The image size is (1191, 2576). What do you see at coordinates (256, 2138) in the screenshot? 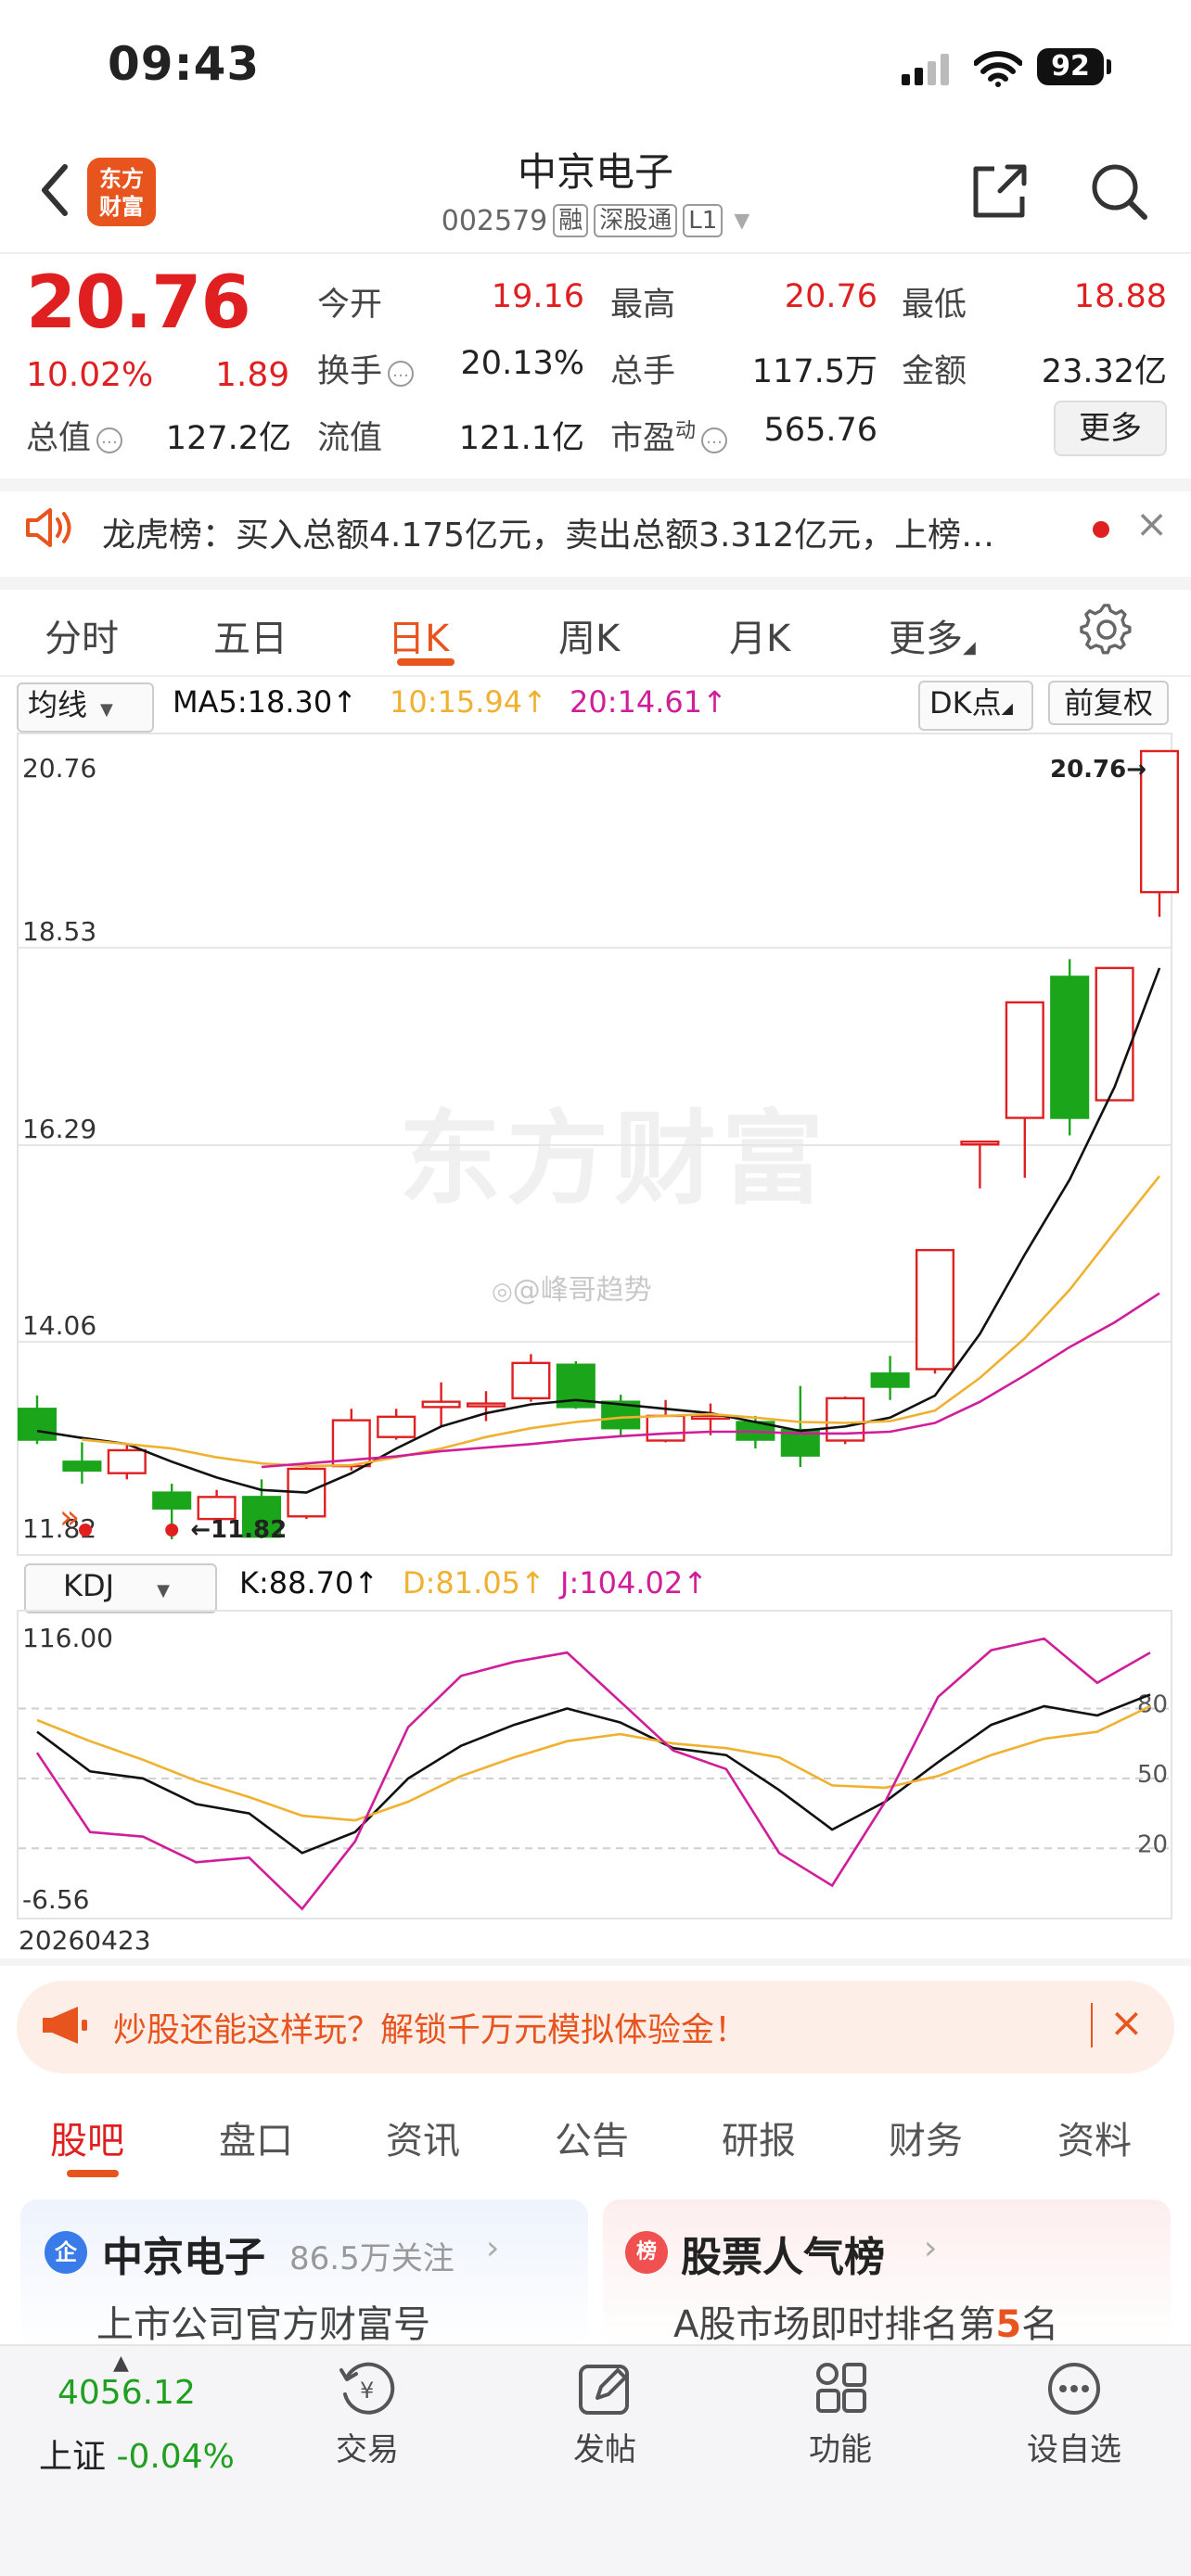
I see `tab-pankou: 盘口` at bounding box center [256, 2138].